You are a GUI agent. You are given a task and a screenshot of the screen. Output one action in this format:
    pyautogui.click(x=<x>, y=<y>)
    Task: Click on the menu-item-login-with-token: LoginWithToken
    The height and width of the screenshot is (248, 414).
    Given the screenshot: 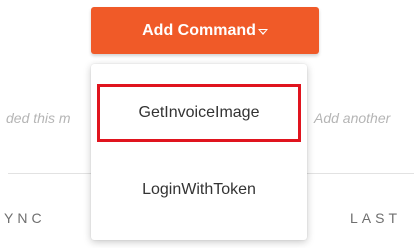 What is the action you would take?
    pyautogui.click(x=199, y=190)
    